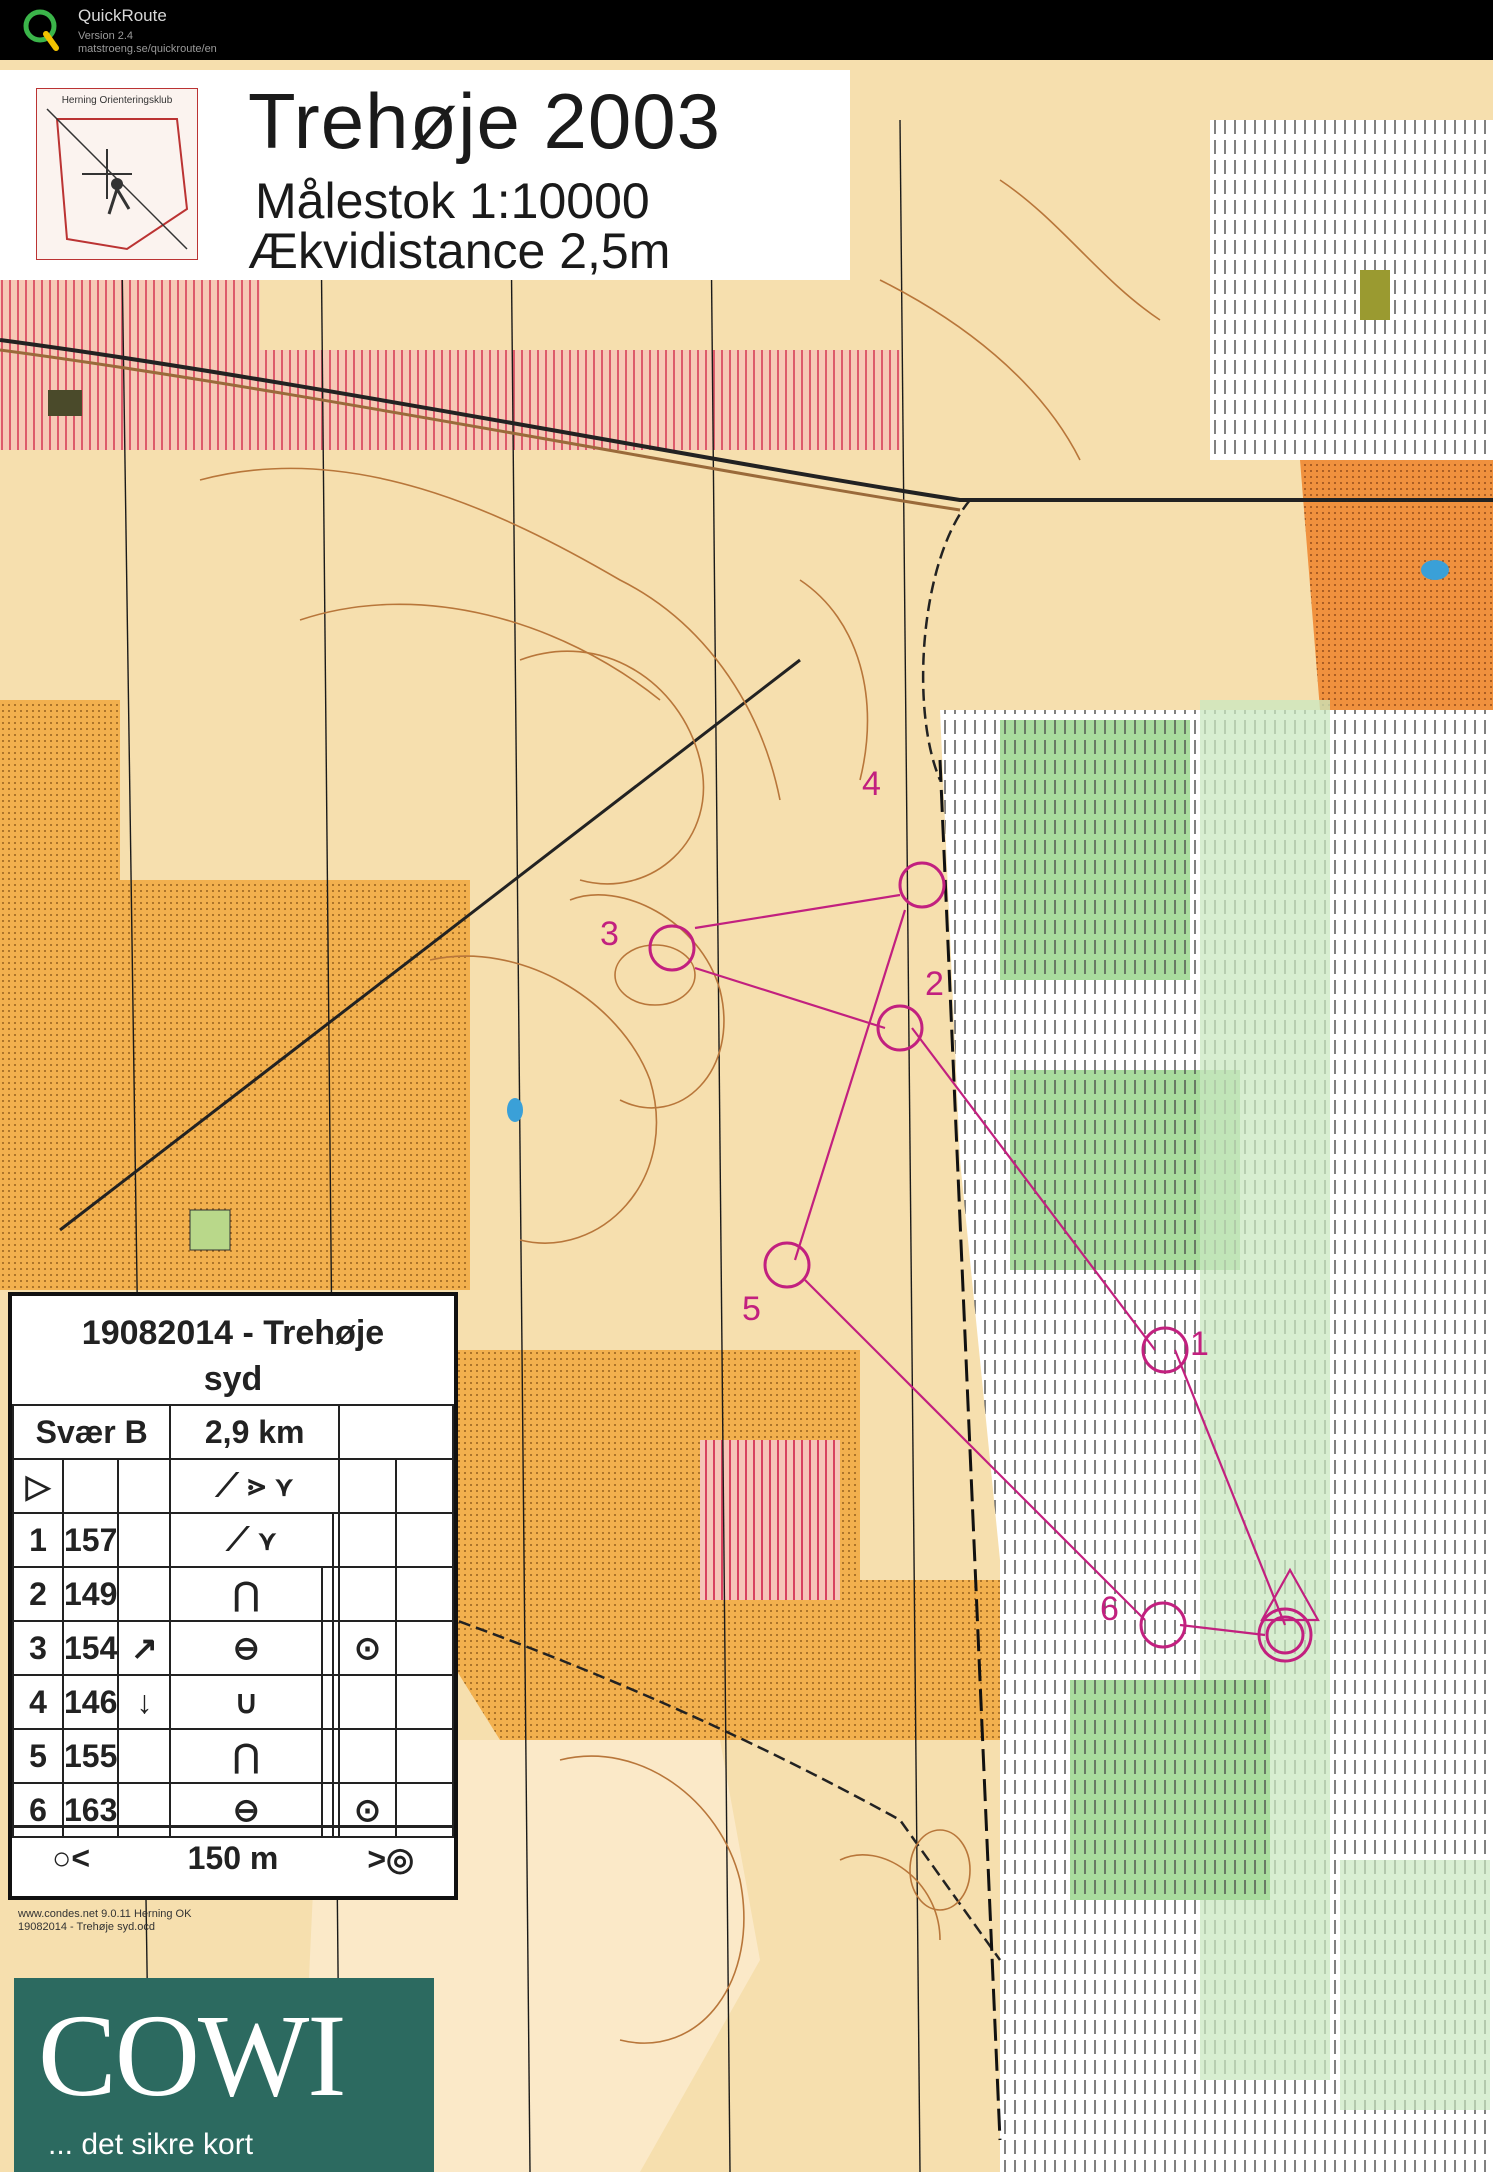  I want to click on control-code: 149, so click(90, 1594).